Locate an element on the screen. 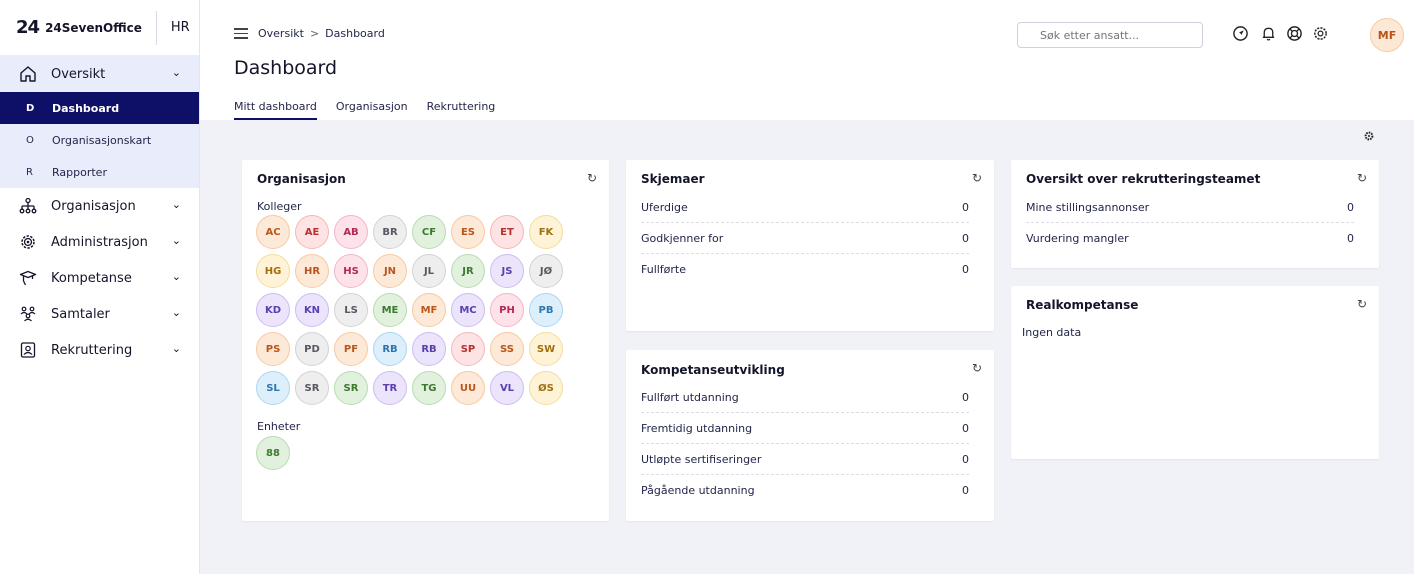  colleague-avatar: PD is located at coordinates (312, 349).